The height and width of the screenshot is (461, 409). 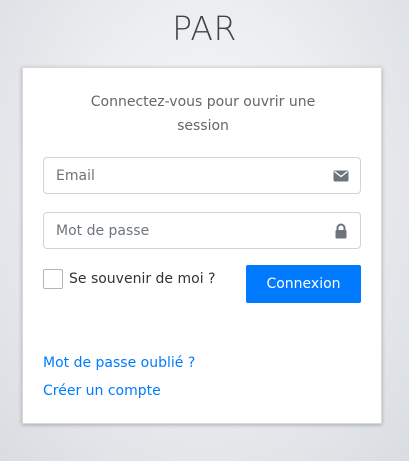 What do you see at coordinates (341, 231) in the screenshot?
I see `lock-icon` at bounding box center [341, 231].